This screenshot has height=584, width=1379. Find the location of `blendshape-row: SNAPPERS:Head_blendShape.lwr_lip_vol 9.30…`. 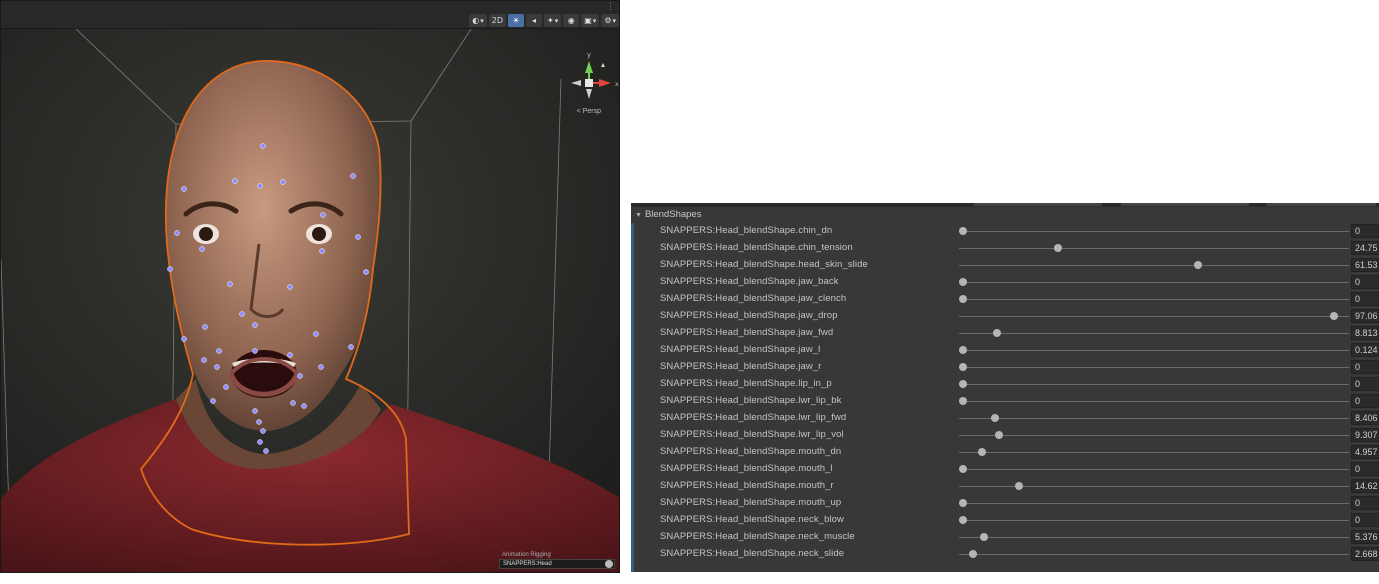

blendshape-row: SNAPPERS:Head_blendShape.lwr_lip_vol 9.30… is located at coordinates (1005, 435).